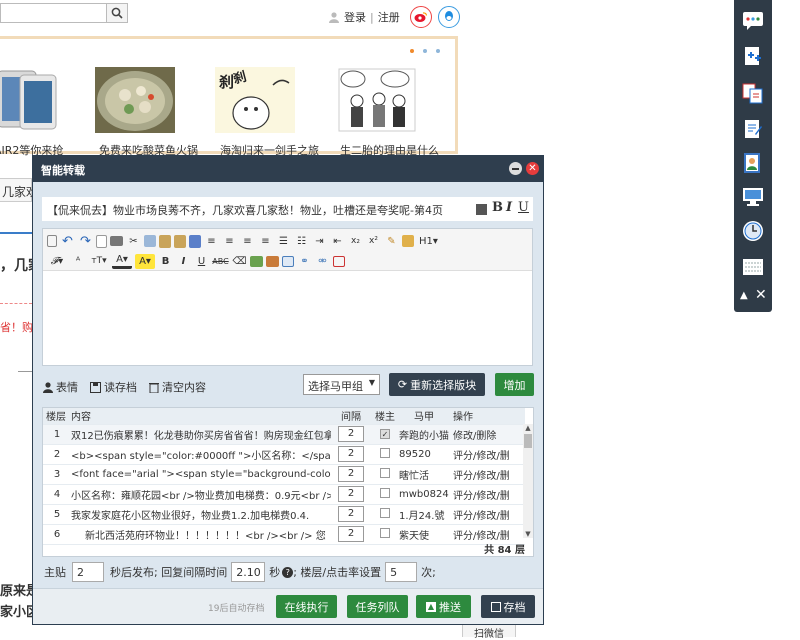 This screenshot has height=640, width=800. I want to click on color-swatch, so click(481, 209).